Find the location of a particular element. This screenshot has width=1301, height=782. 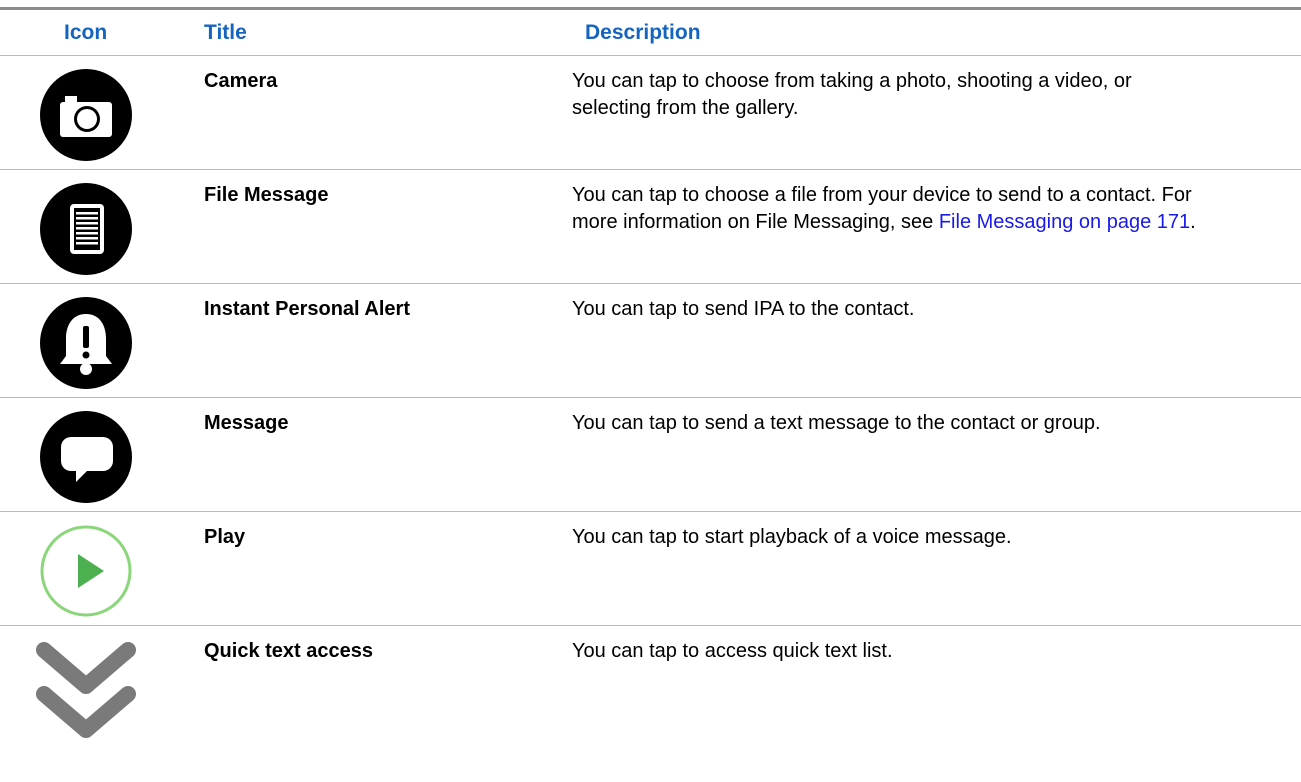

row-title: Instant Personal Alert is located at coordinates (307, 309).